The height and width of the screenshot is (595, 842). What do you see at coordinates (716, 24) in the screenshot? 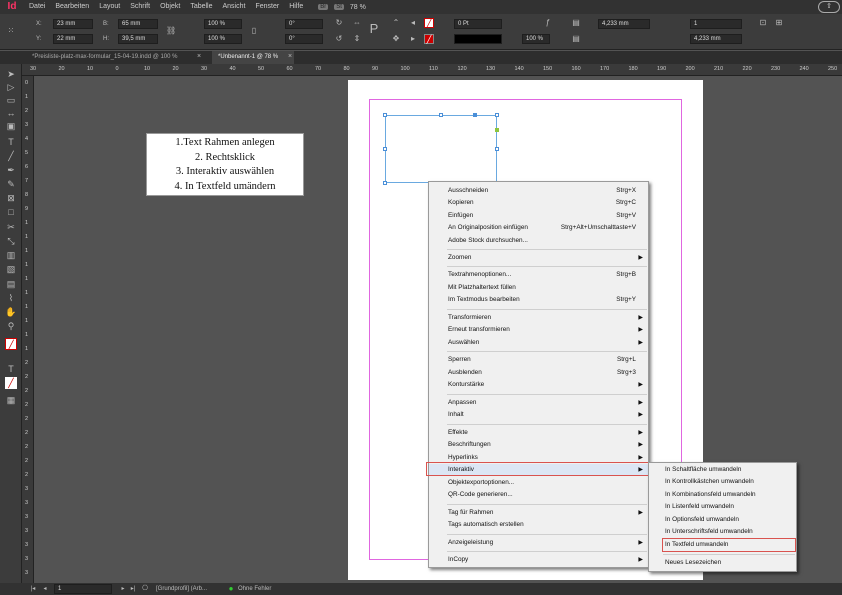
I see `columns-field: 1` at bounding box center [716, 24].